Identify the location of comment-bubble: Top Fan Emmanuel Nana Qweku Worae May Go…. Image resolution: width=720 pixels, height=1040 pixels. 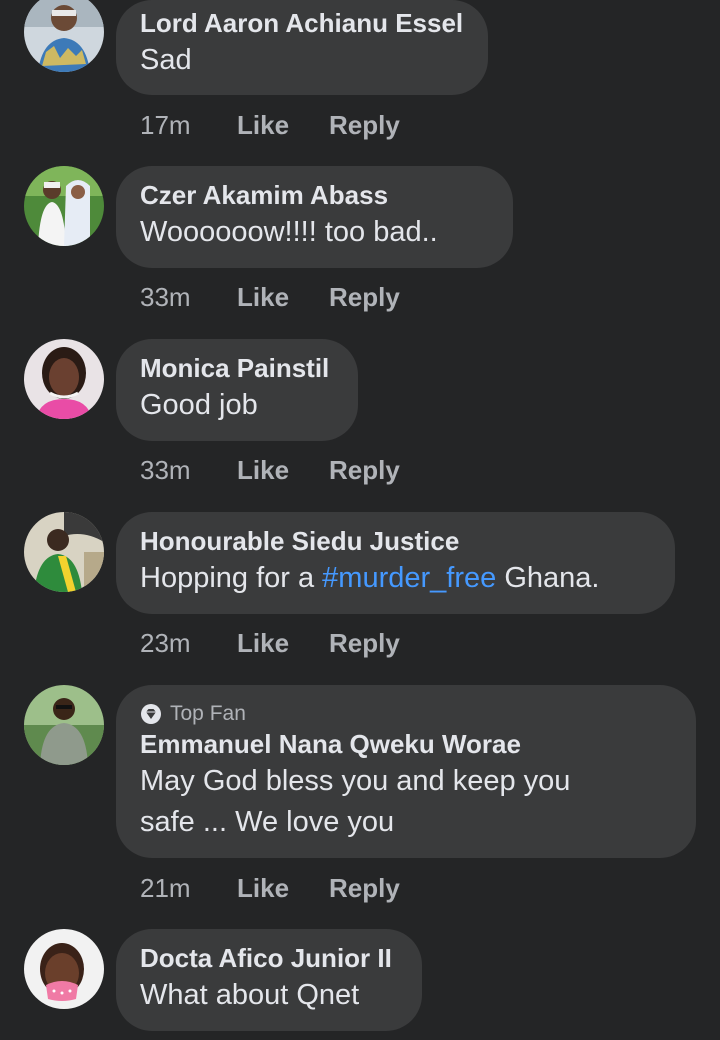
(406, 771).